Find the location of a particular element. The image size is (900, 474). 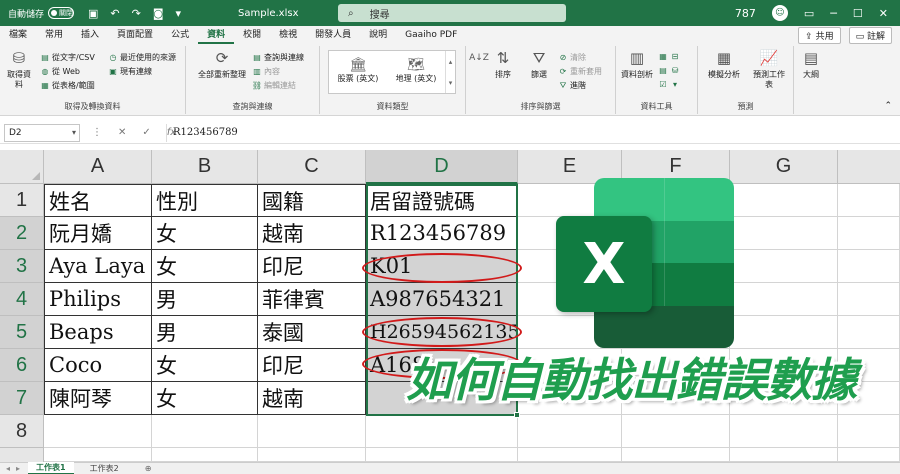

tab-view: 檢視 is located at coordinates (288, 35).